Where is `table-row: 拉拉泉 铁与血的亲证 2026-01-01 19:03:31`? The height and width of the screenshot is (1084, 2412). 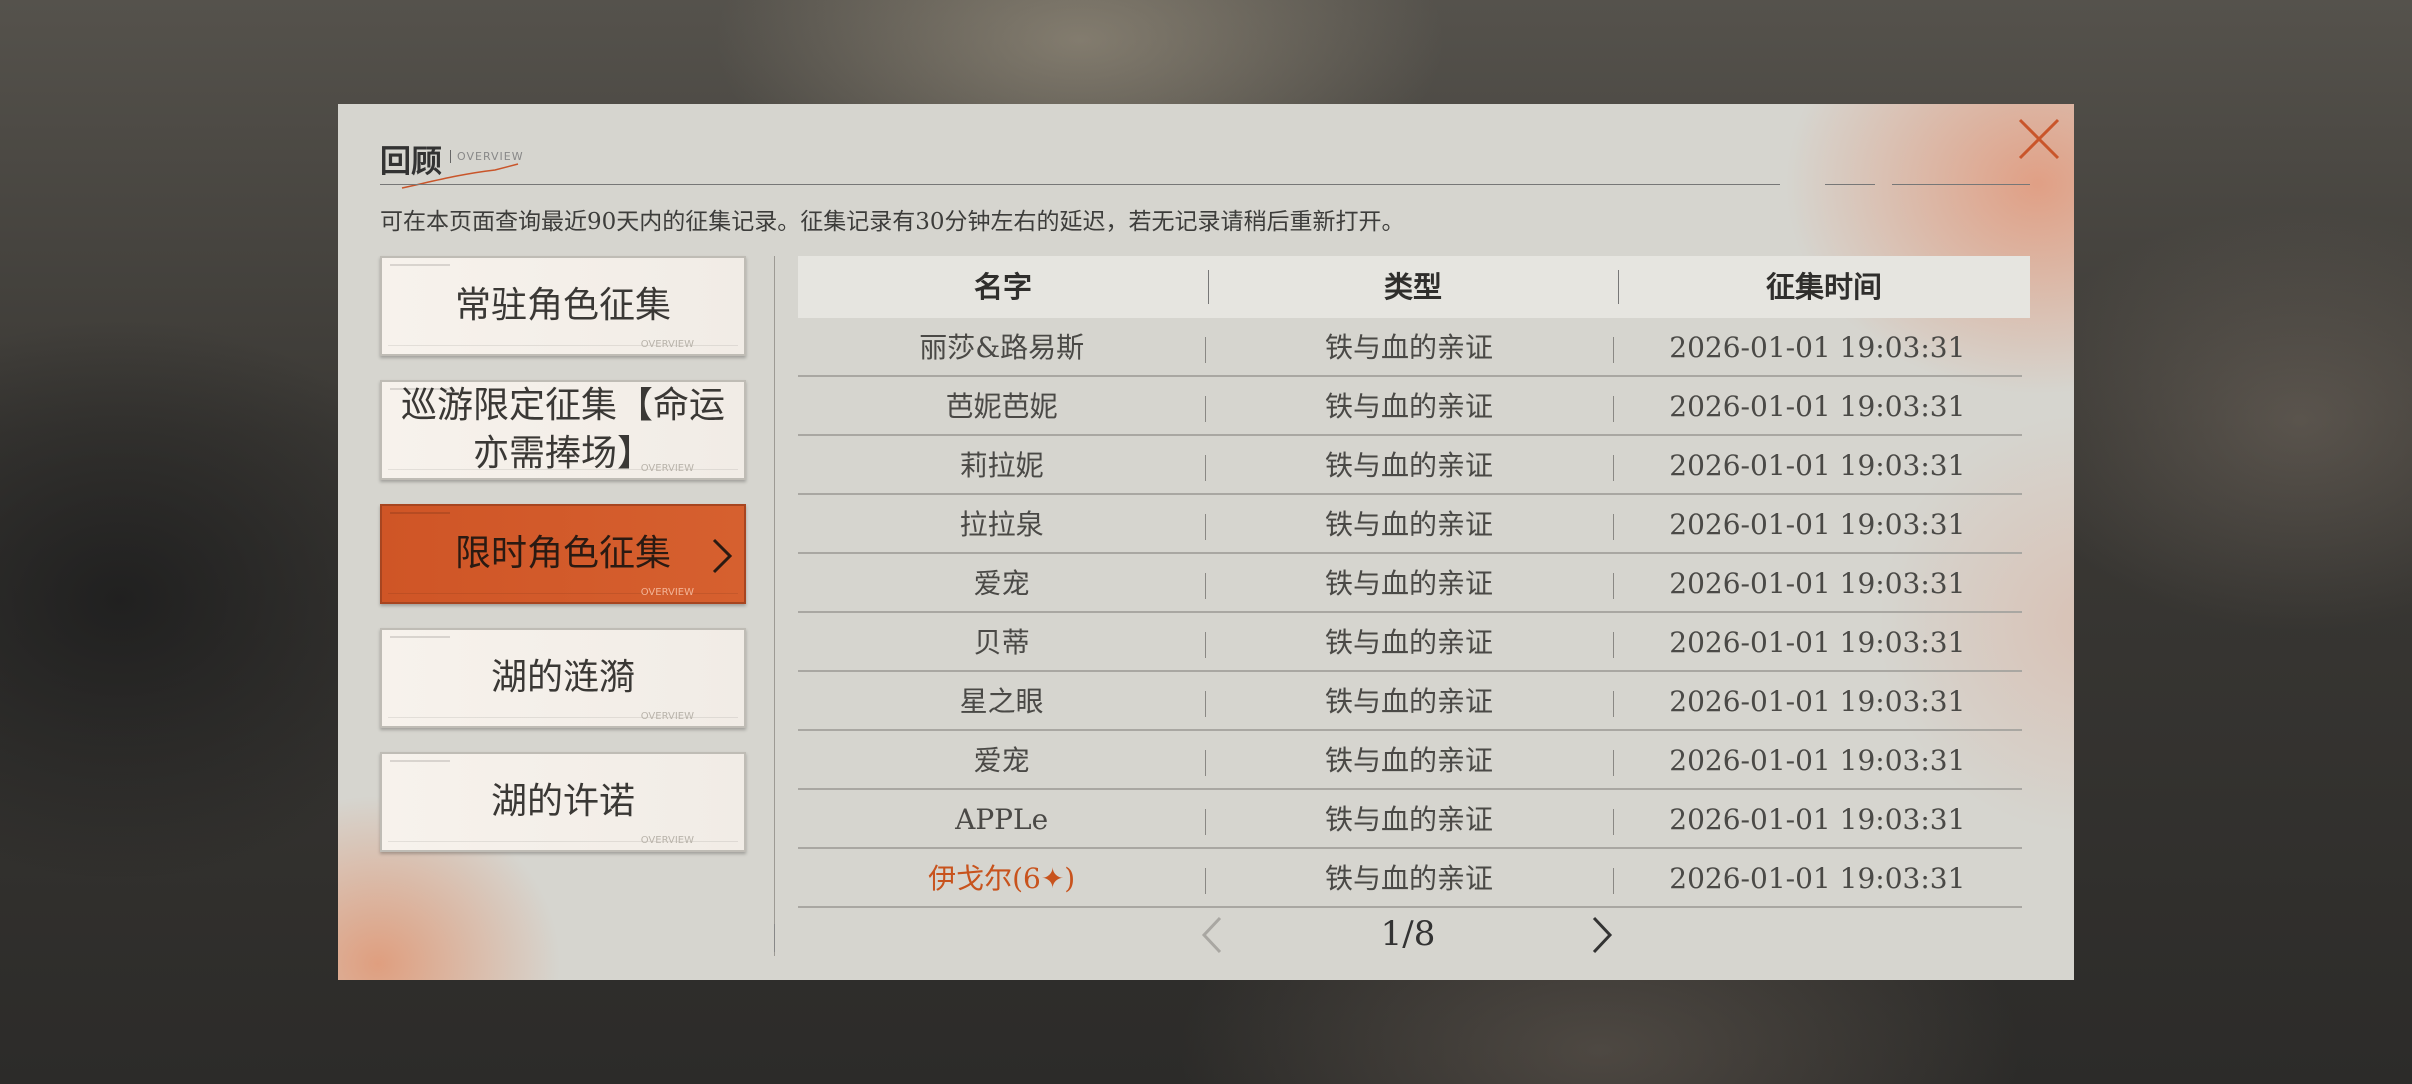
table-row: 拉拉泉 铁与血的亲证 2026-01-01 19:03:31 is located at coordinates (1410, 524).